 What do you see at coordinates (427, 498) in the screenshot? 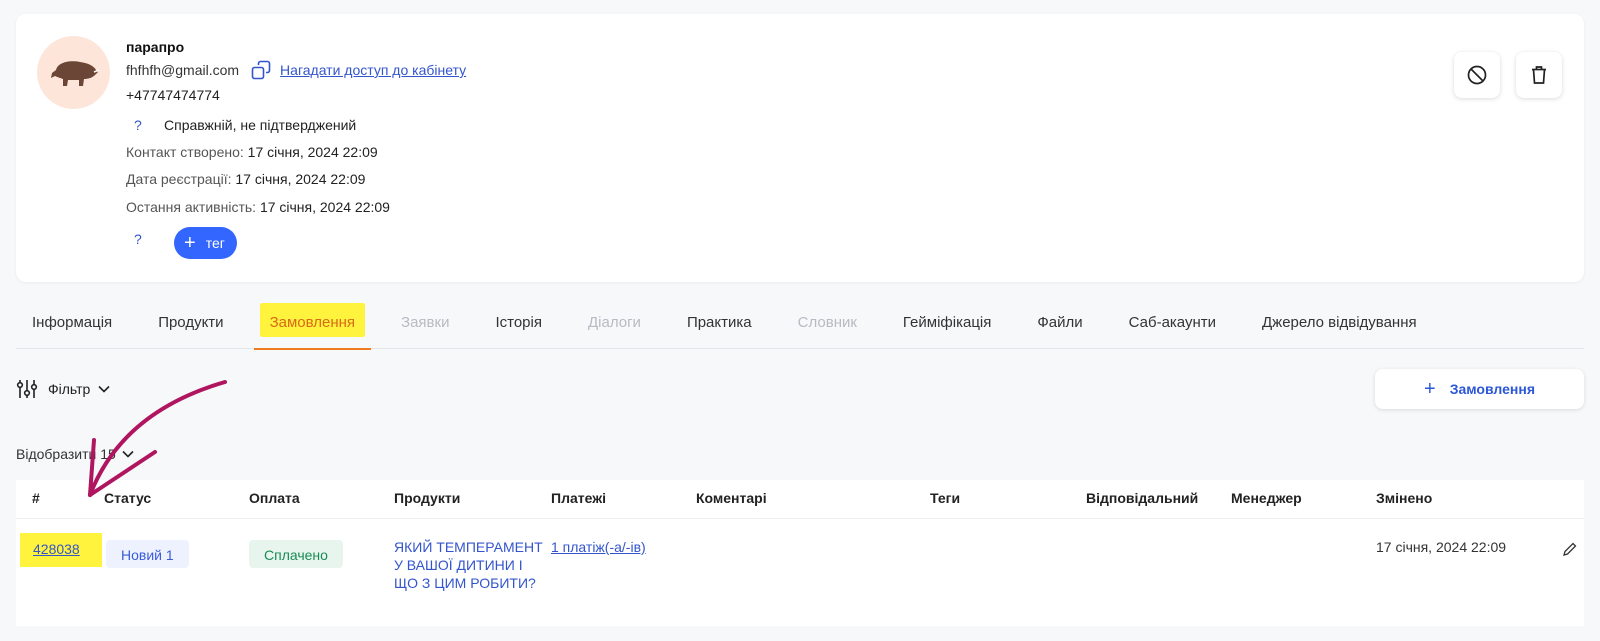
I see `column-header: Продукти` at bounding box center [427, 498].